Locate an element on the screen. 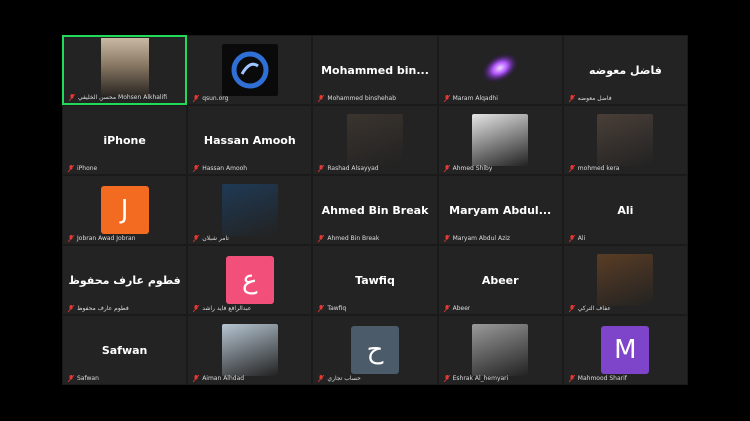 The image size is (750, 421). participant-name-label: Tawfiq is located at coordinates (332, 308).